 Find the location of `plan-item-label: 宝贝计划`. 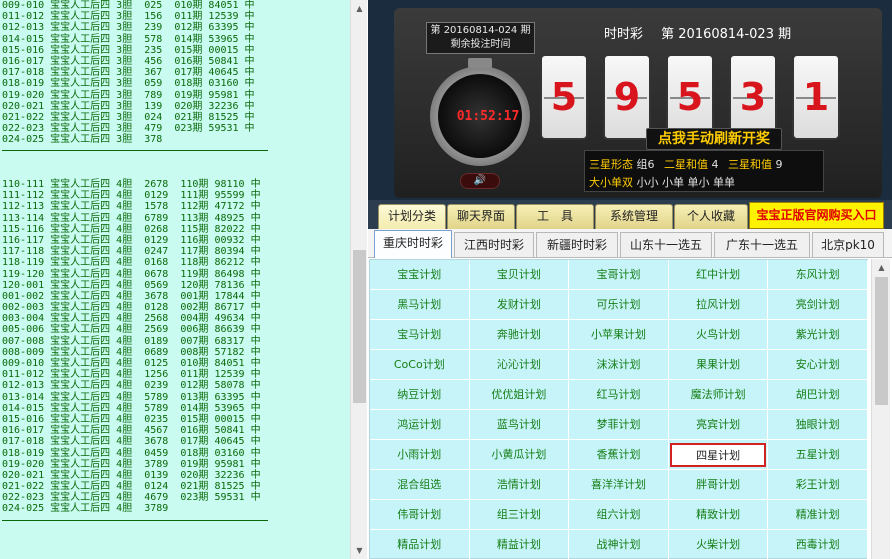

plan-item-label: 宝贝计划 is located at coordinates (518, 274).